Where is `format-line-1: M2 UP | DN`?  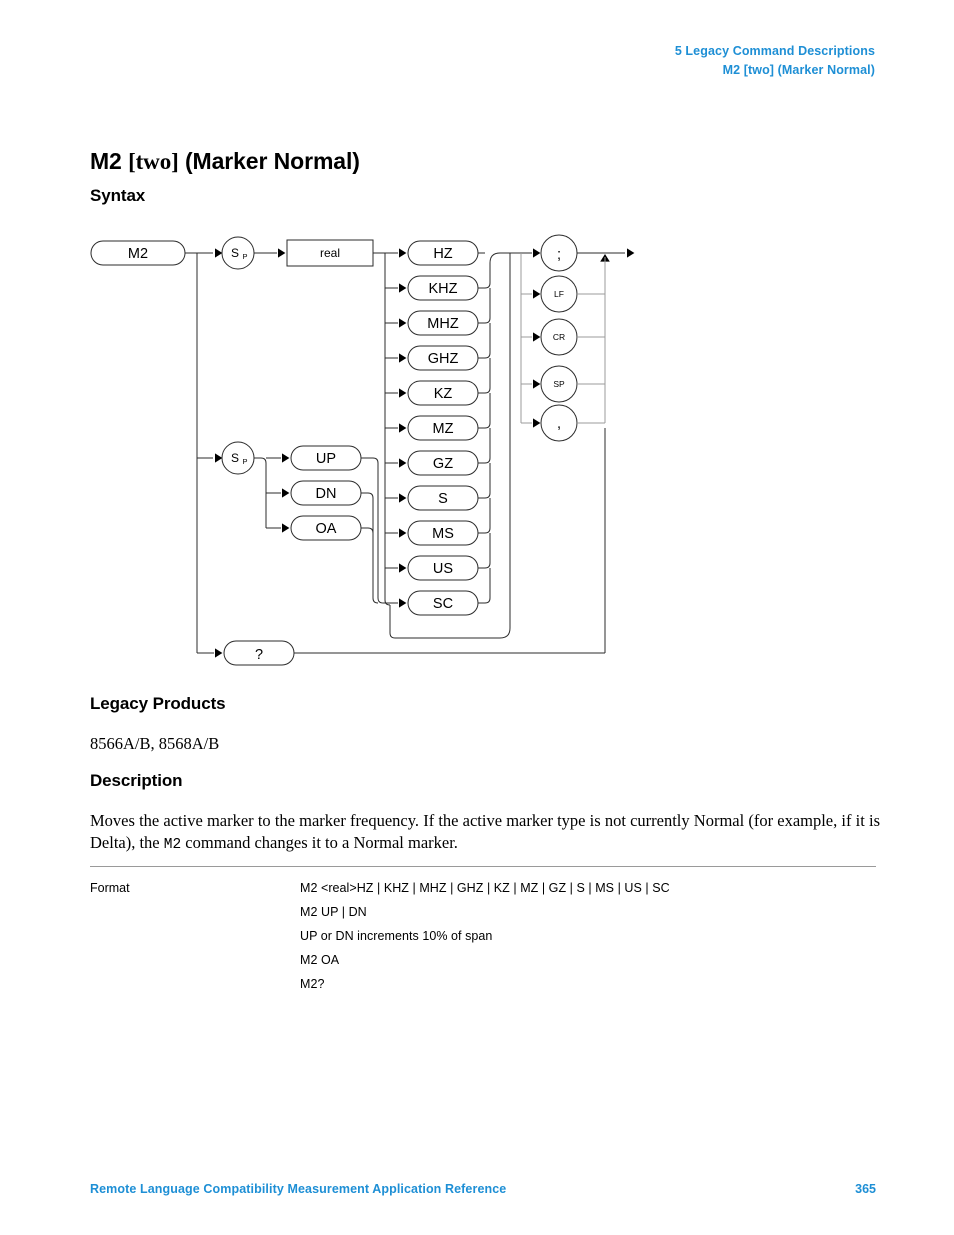 format-line-1: M2 UP | DN is located at coordinates (333, 912).